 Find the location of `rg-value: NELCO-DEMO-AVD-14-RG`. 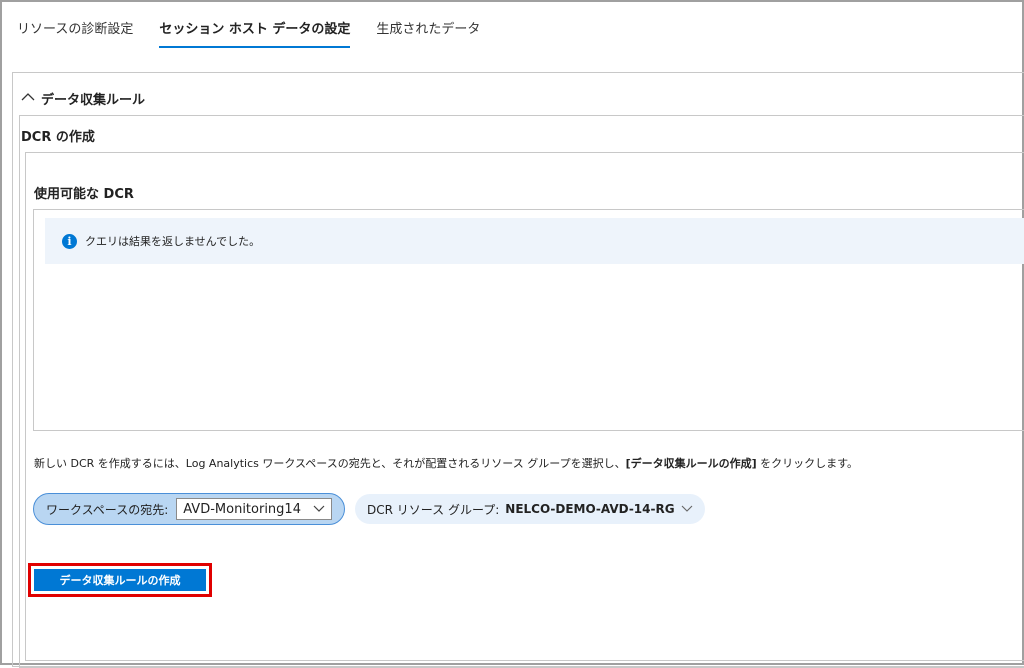

rg-value: NELCO-DEMO-AVD-14-RG is located at coordinates (590, 509).